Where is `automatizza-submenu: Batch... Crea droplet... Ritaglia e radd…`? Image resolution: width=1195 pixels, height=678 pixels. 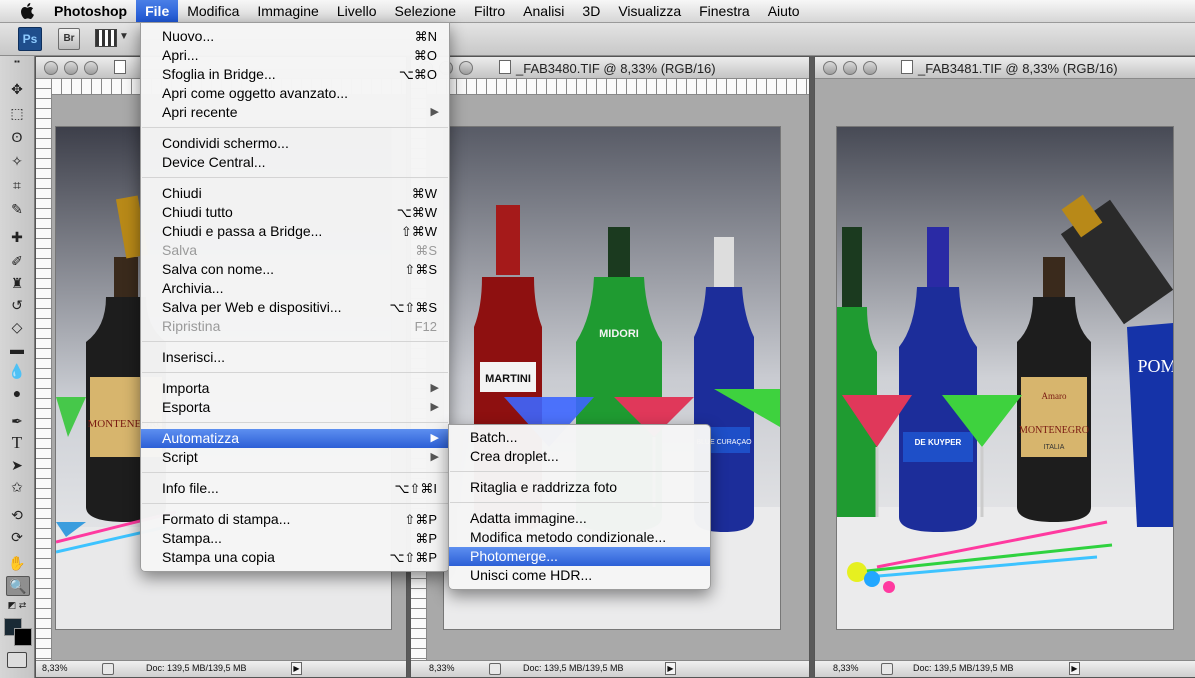 automatizza-submenu: Batch... Crea droplet... Ritaglia e radd… is located at coordinates (579, 507).